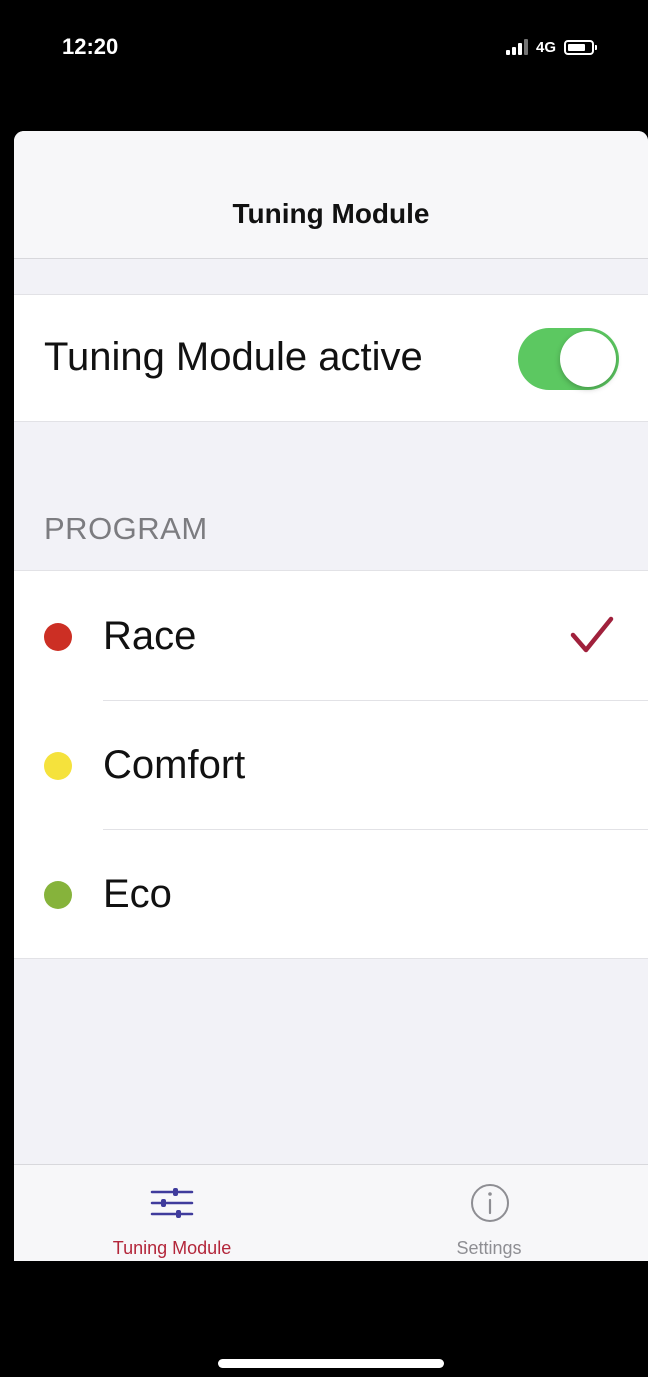 This screenshot has width=648, height=1377. What do you see at coordinates (324, 50) in the screenshot?
I see `status-bar: 12:20 4G` at bounding box center [324, 50].